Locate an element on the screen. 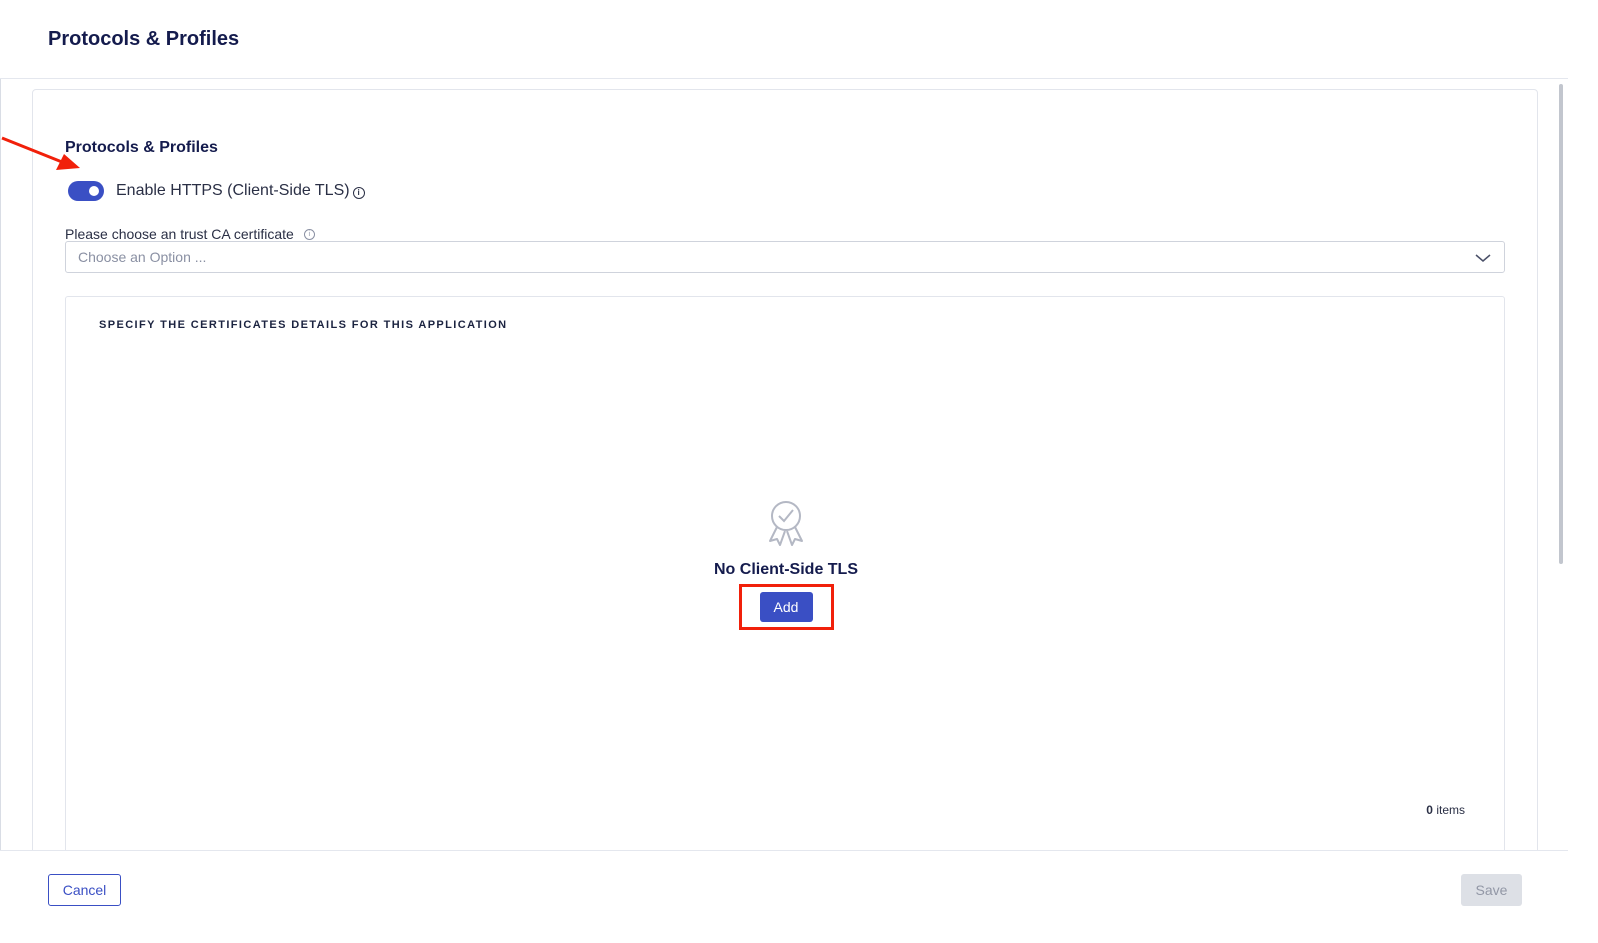 This screenshot has width=1598, height=943. empty-state: No Client-Side TLS Add is located at coordinates (786, 563).